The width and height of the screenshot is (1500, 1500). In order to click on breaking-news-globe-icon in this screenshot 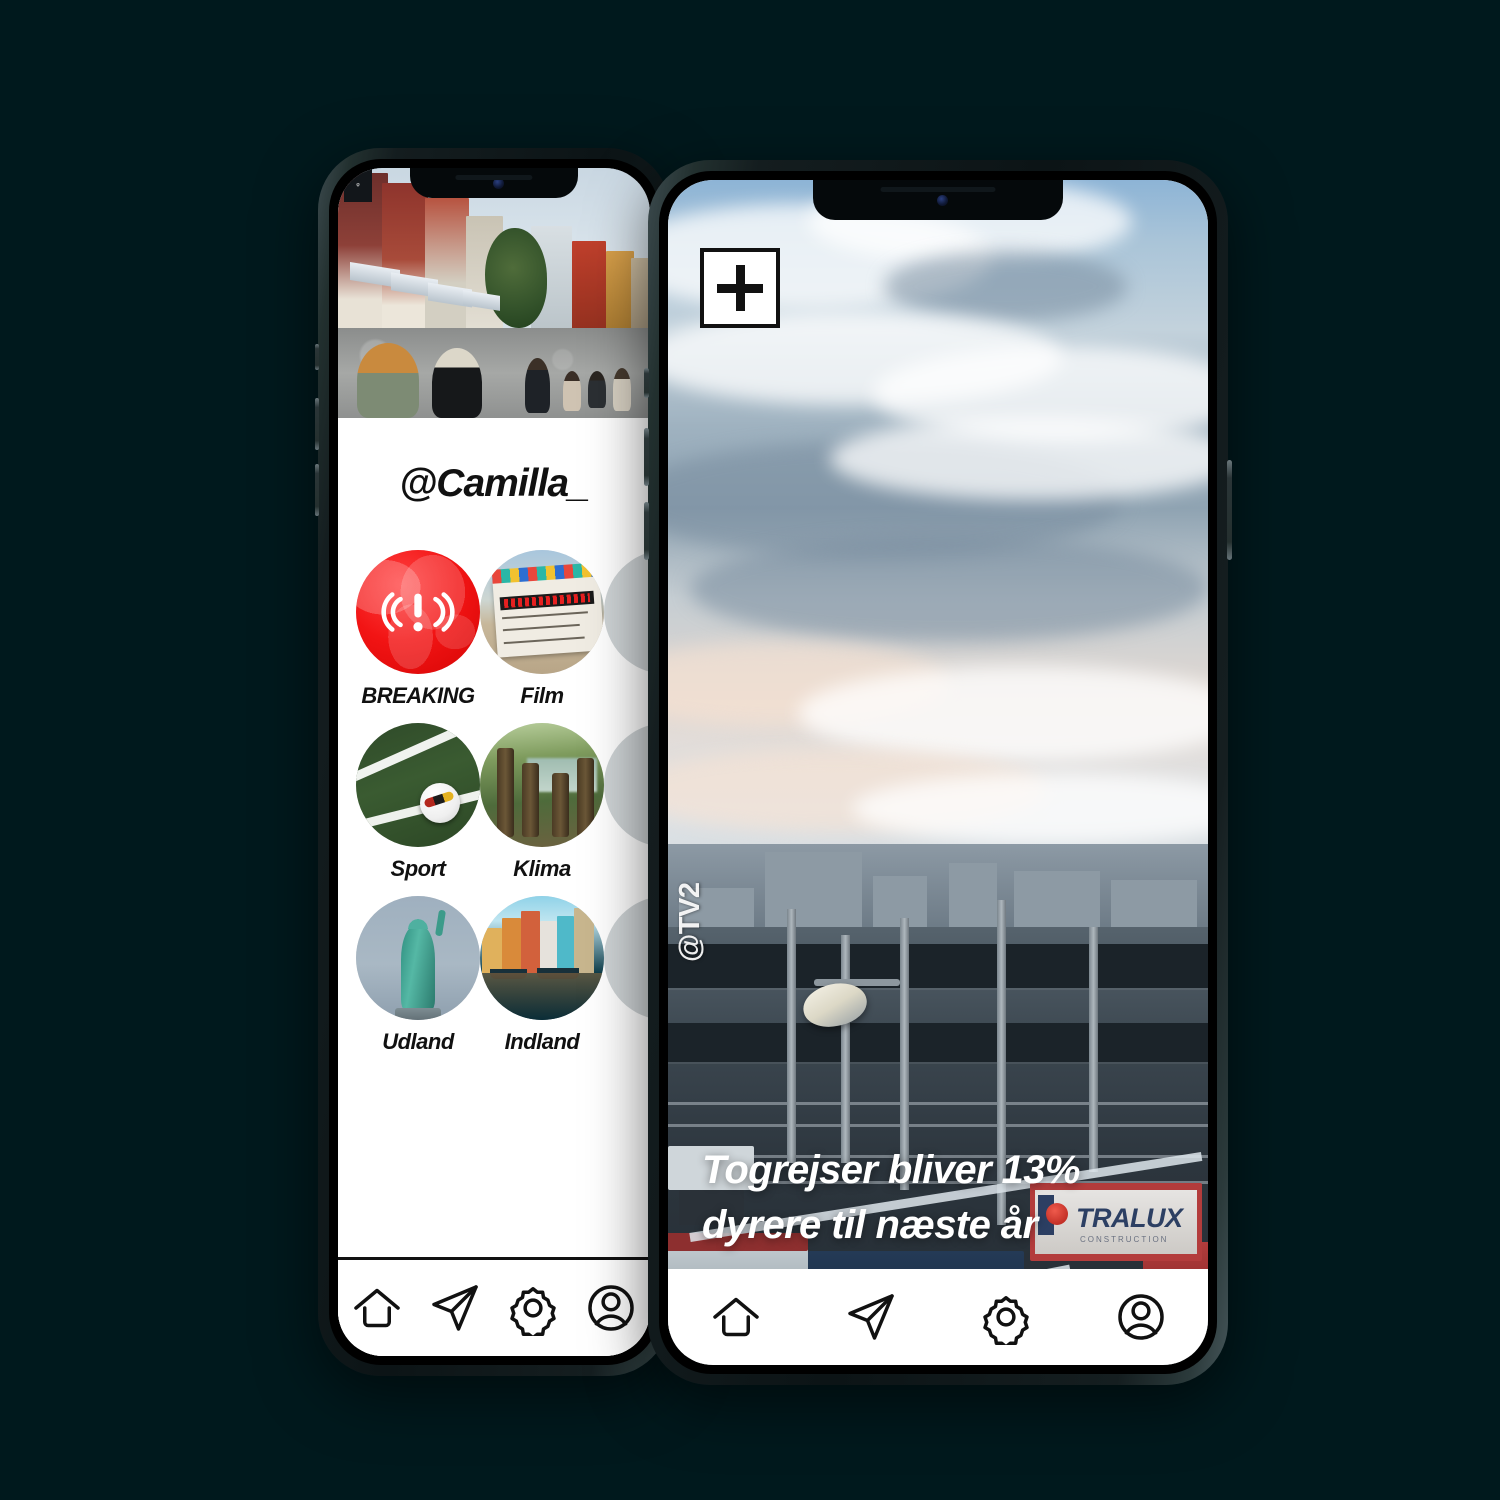, I will do `click(418, 612)`.